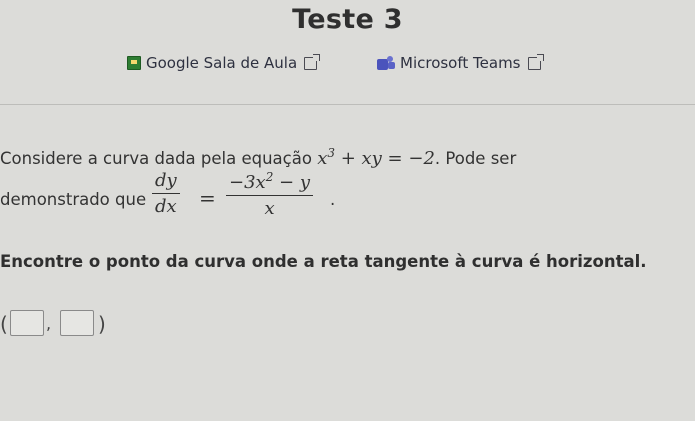 This screenshot has width=695, height=421. I want to click on answer-y-input, so click(77, 323).